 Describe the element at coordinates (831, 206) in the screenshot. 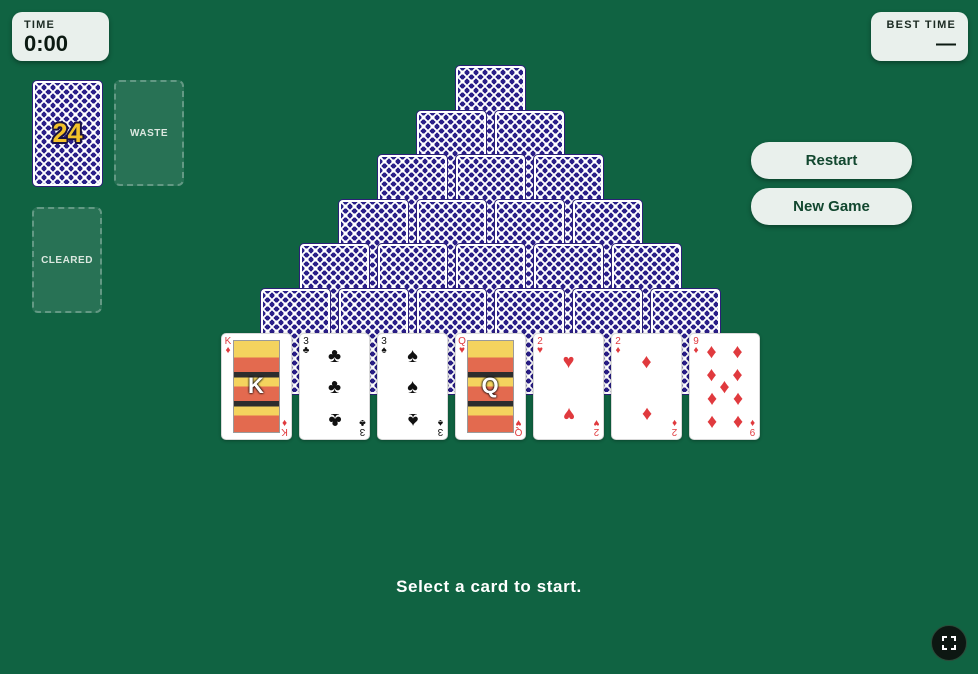

I see `new-game-button: New Game` at that location.